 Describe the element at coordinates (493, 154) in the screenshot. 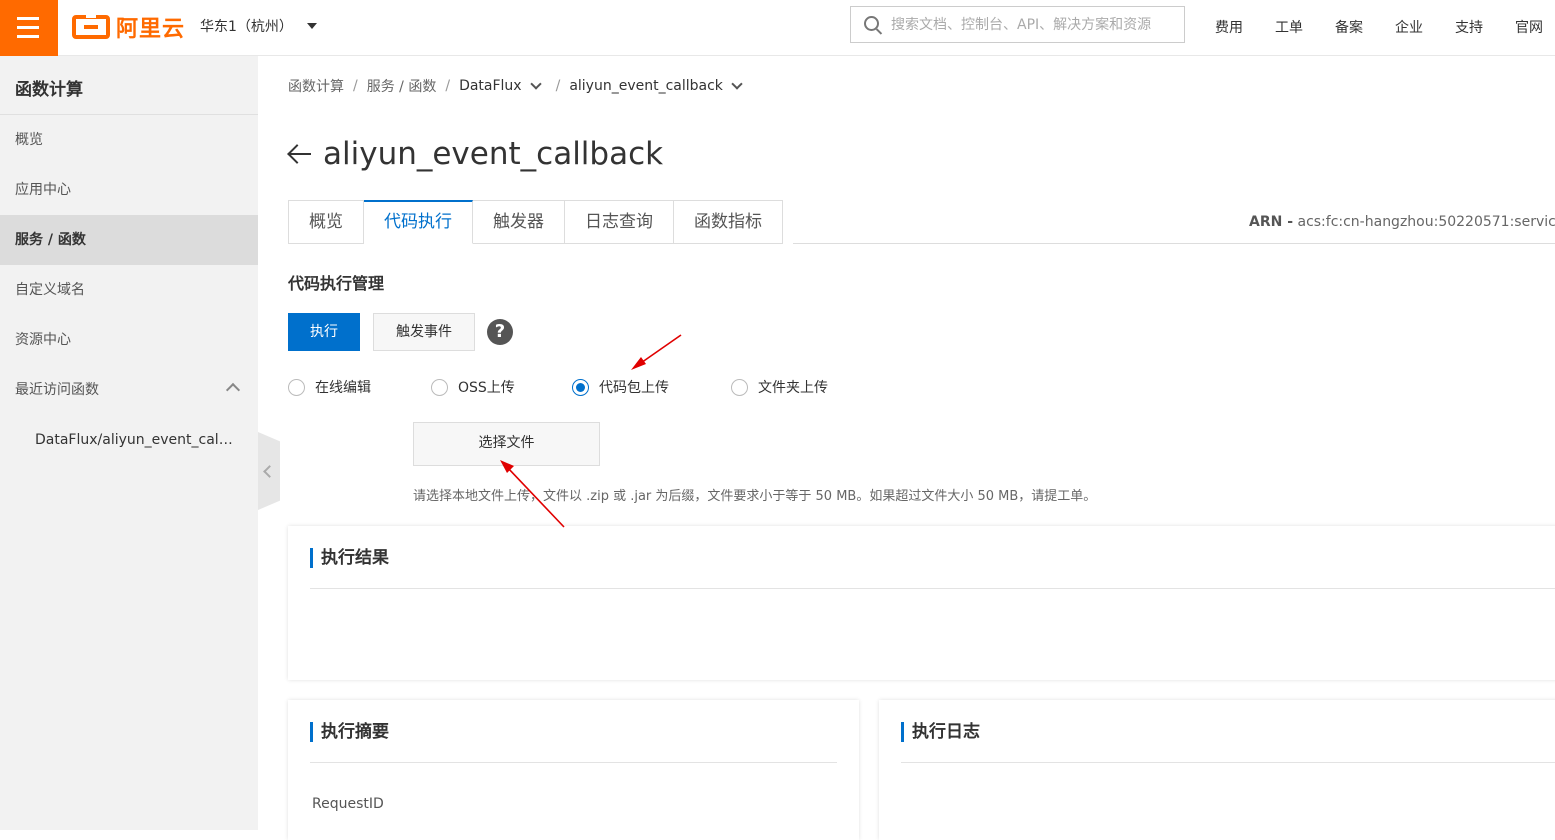

I see `page-title: aliyun_event_callback` at that location.